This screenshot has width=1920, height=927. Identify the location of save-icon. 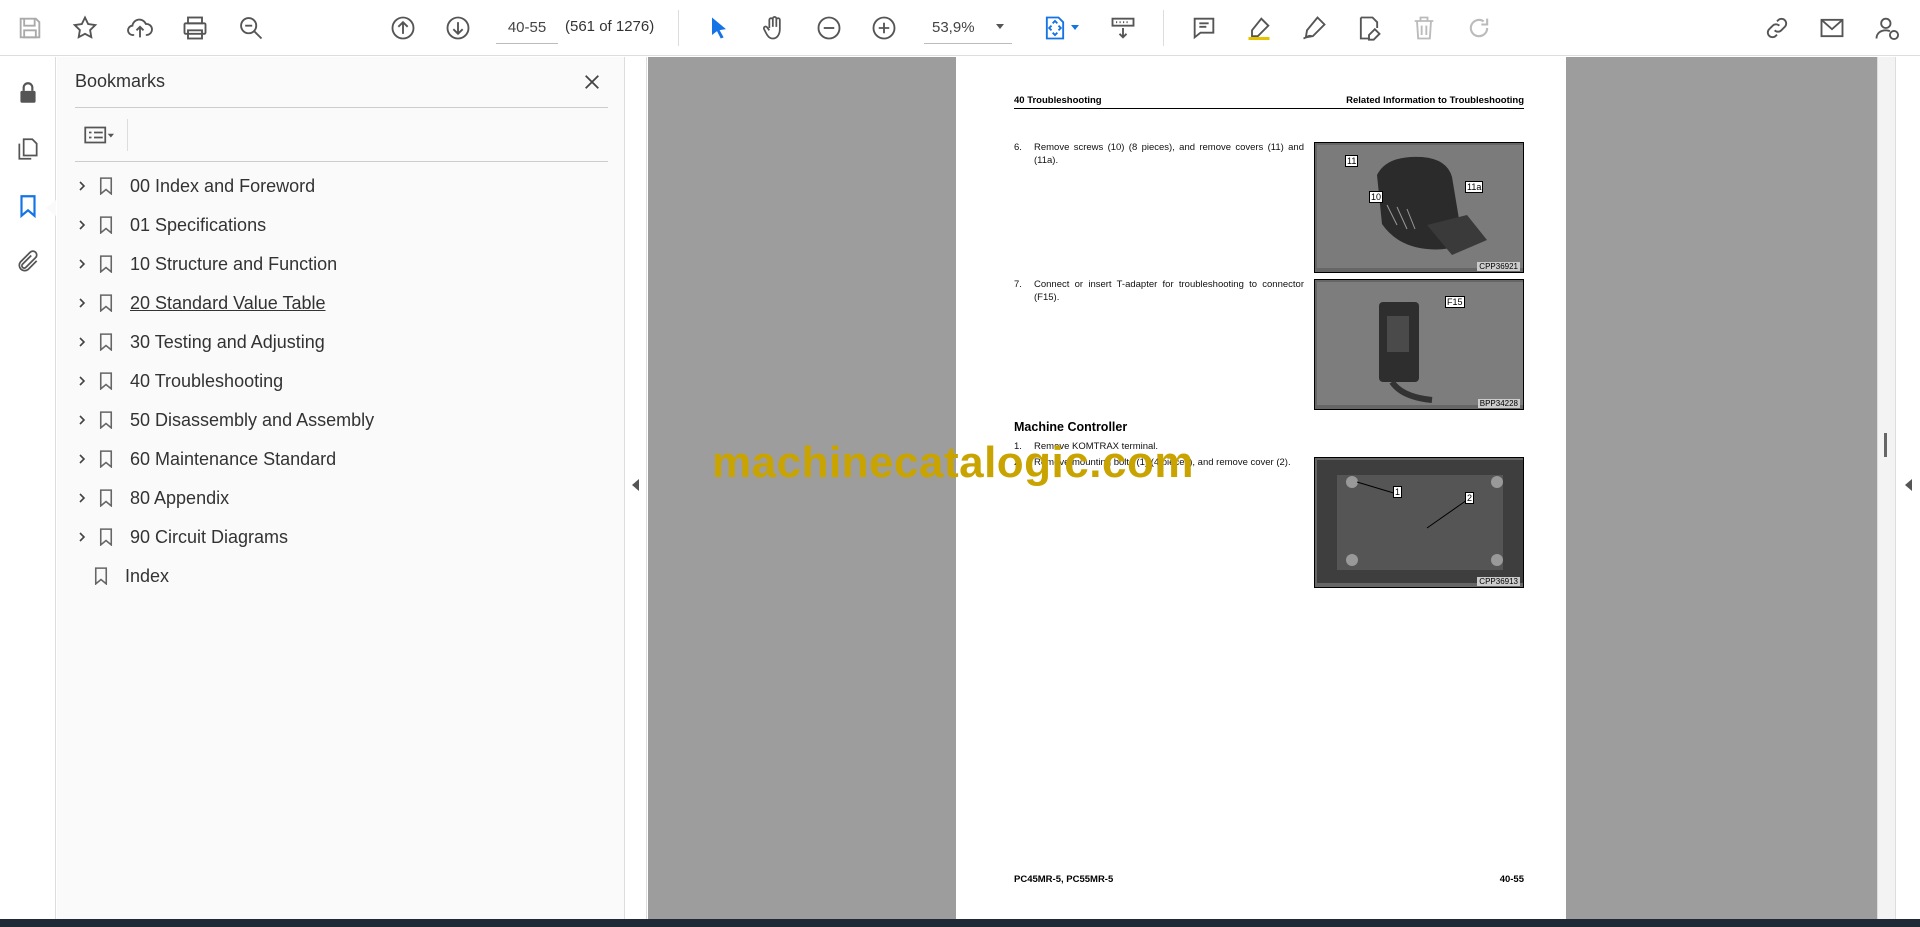
(30, 28).